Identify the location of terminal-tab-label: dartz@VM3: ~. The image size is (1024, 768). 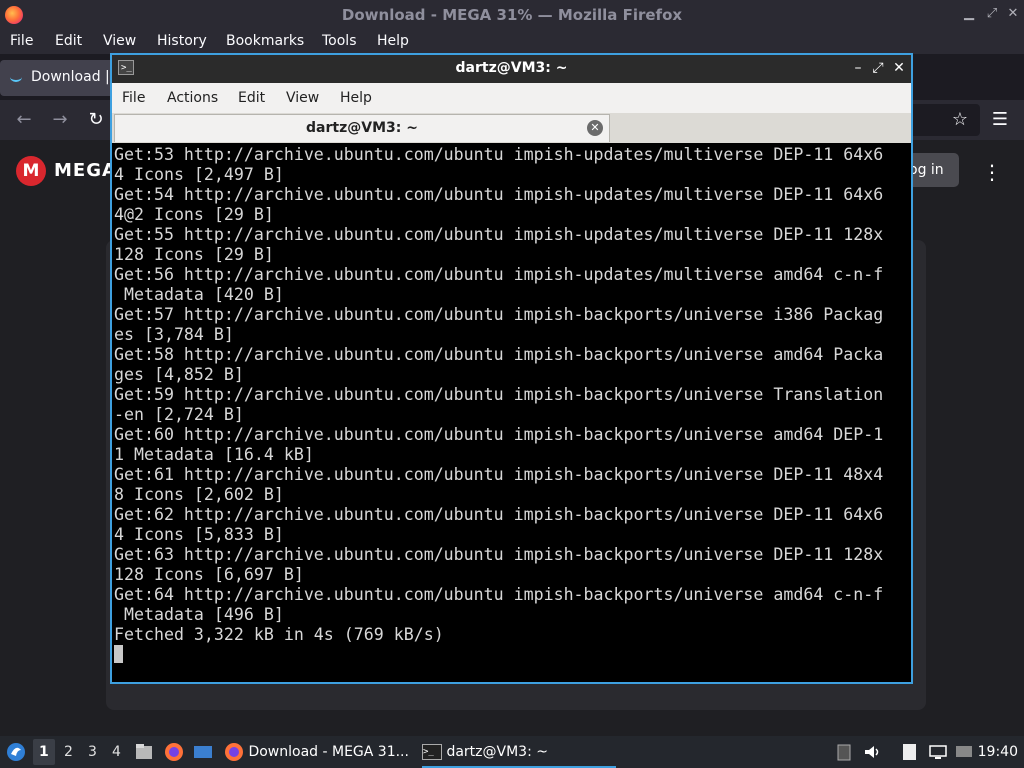
(362, 128).